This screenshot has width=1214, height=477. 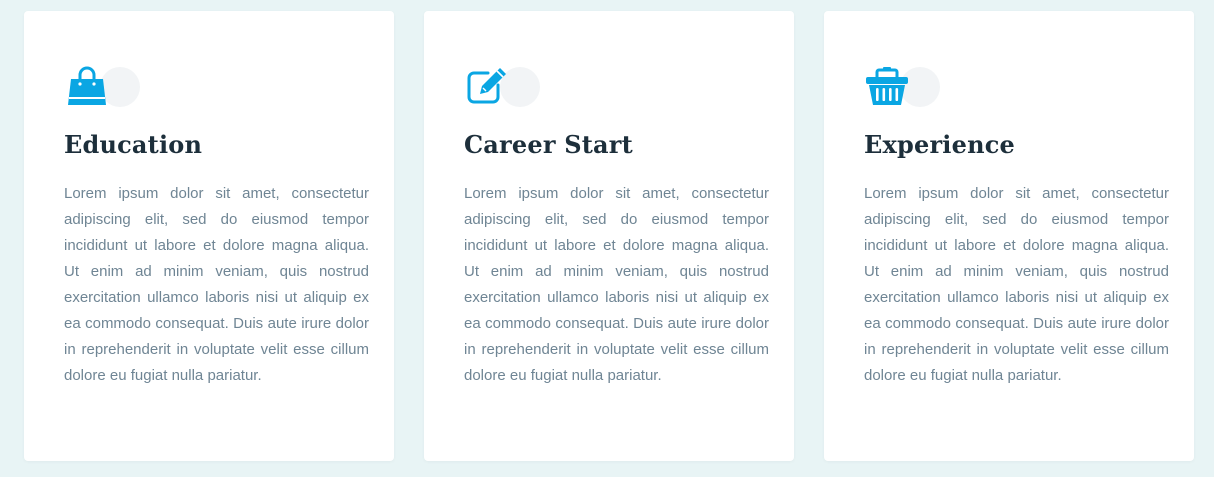 What do you see at coordinates (548, 144) in the screenshot?
I see `card-title: Career Start` at bounding box center [548, 144].